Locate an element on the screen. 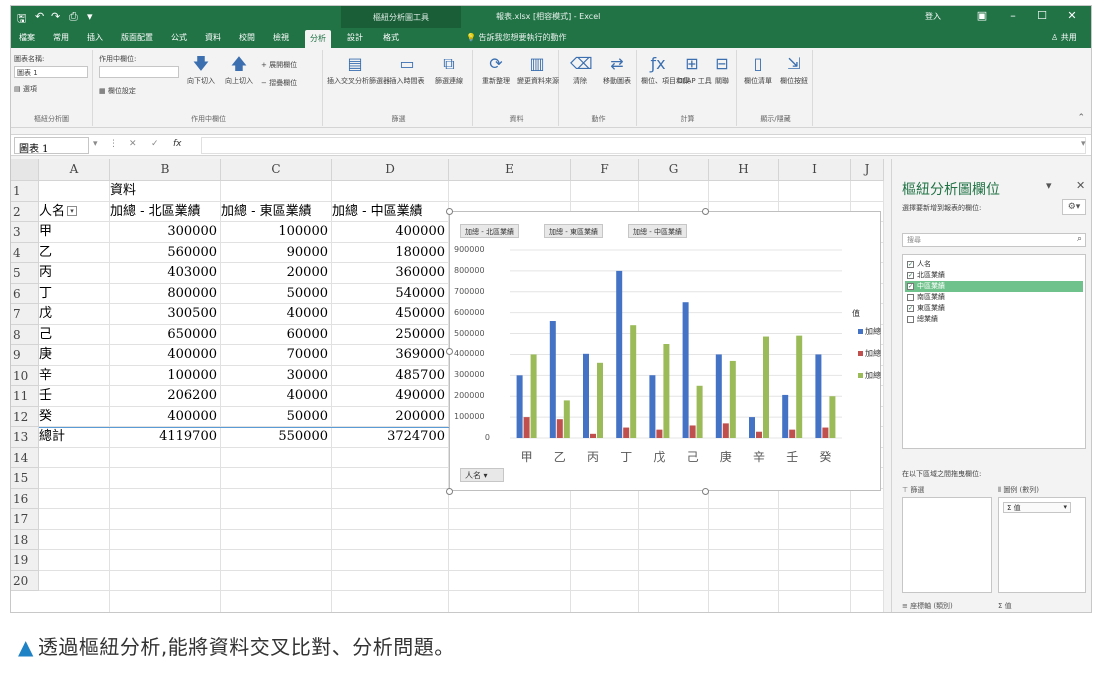 The image size is (1108, 681). cell-row-label: 辛 is located at coordinates (74, 375).